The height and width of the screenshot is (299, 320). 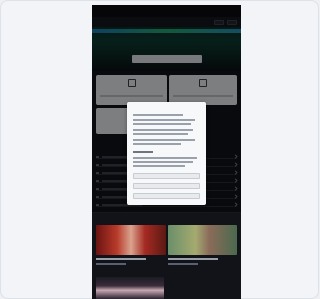 I want to click on consent-dialog, so click(x=166, y=153).